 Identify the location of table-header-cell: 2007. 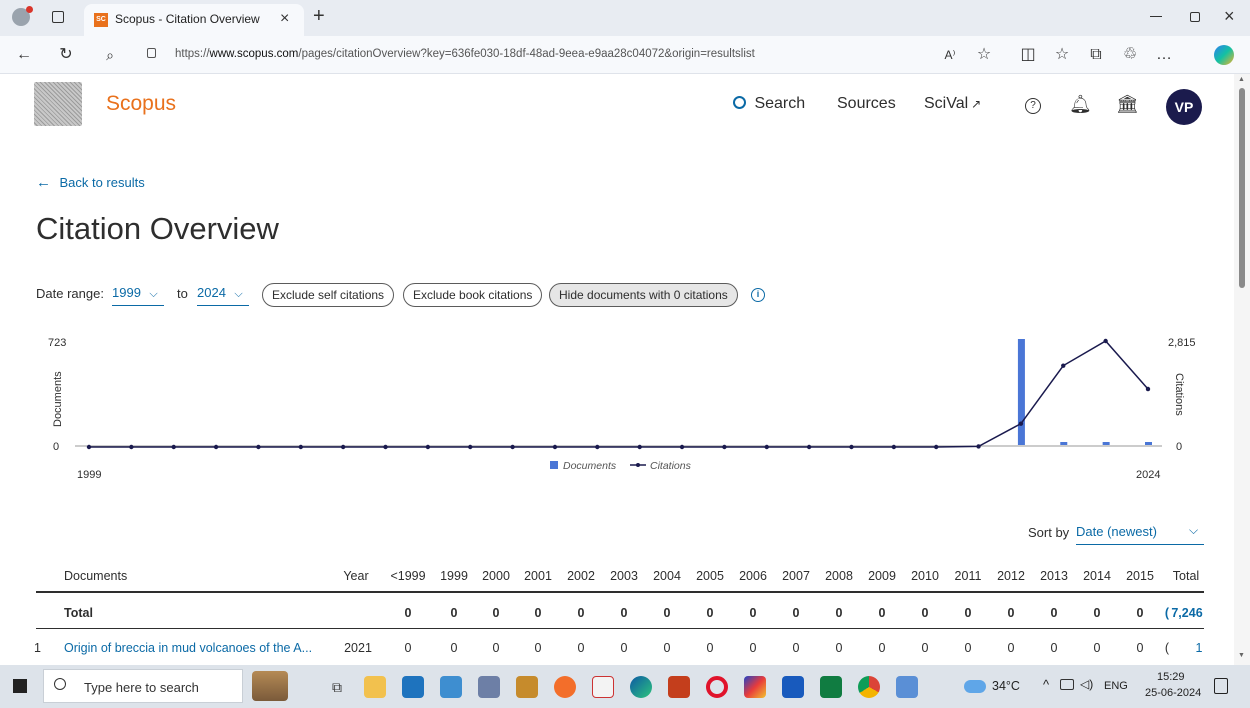
(796, 576).